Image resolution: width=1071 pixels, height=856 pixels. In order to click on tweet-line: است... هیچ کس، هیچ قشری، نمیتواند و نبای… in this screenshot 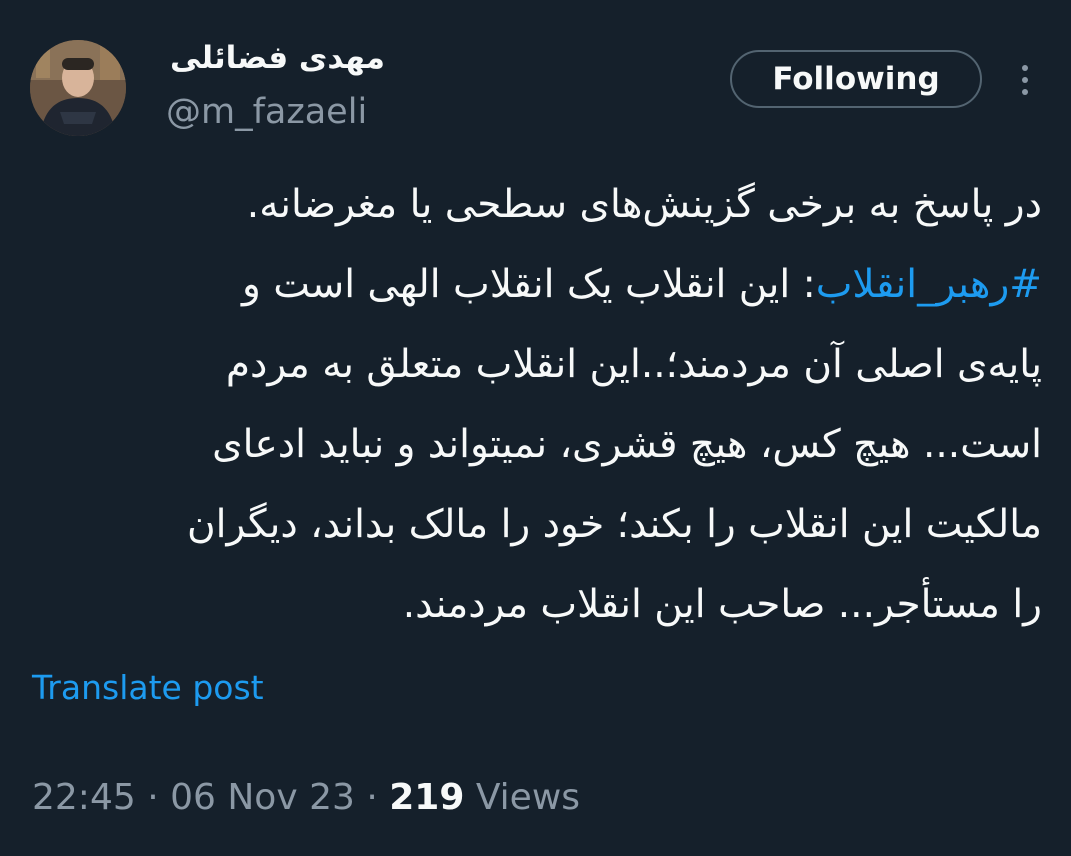, I will do `click(627, 444)`.